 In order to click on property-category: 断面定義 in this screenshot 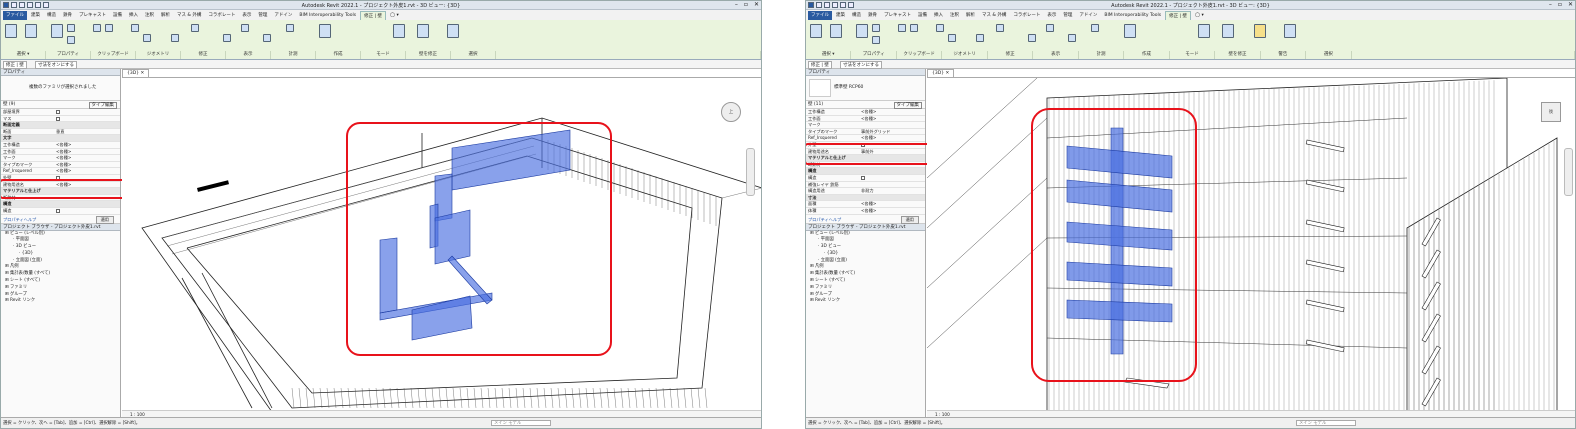, I will do `click(60, 125)`.